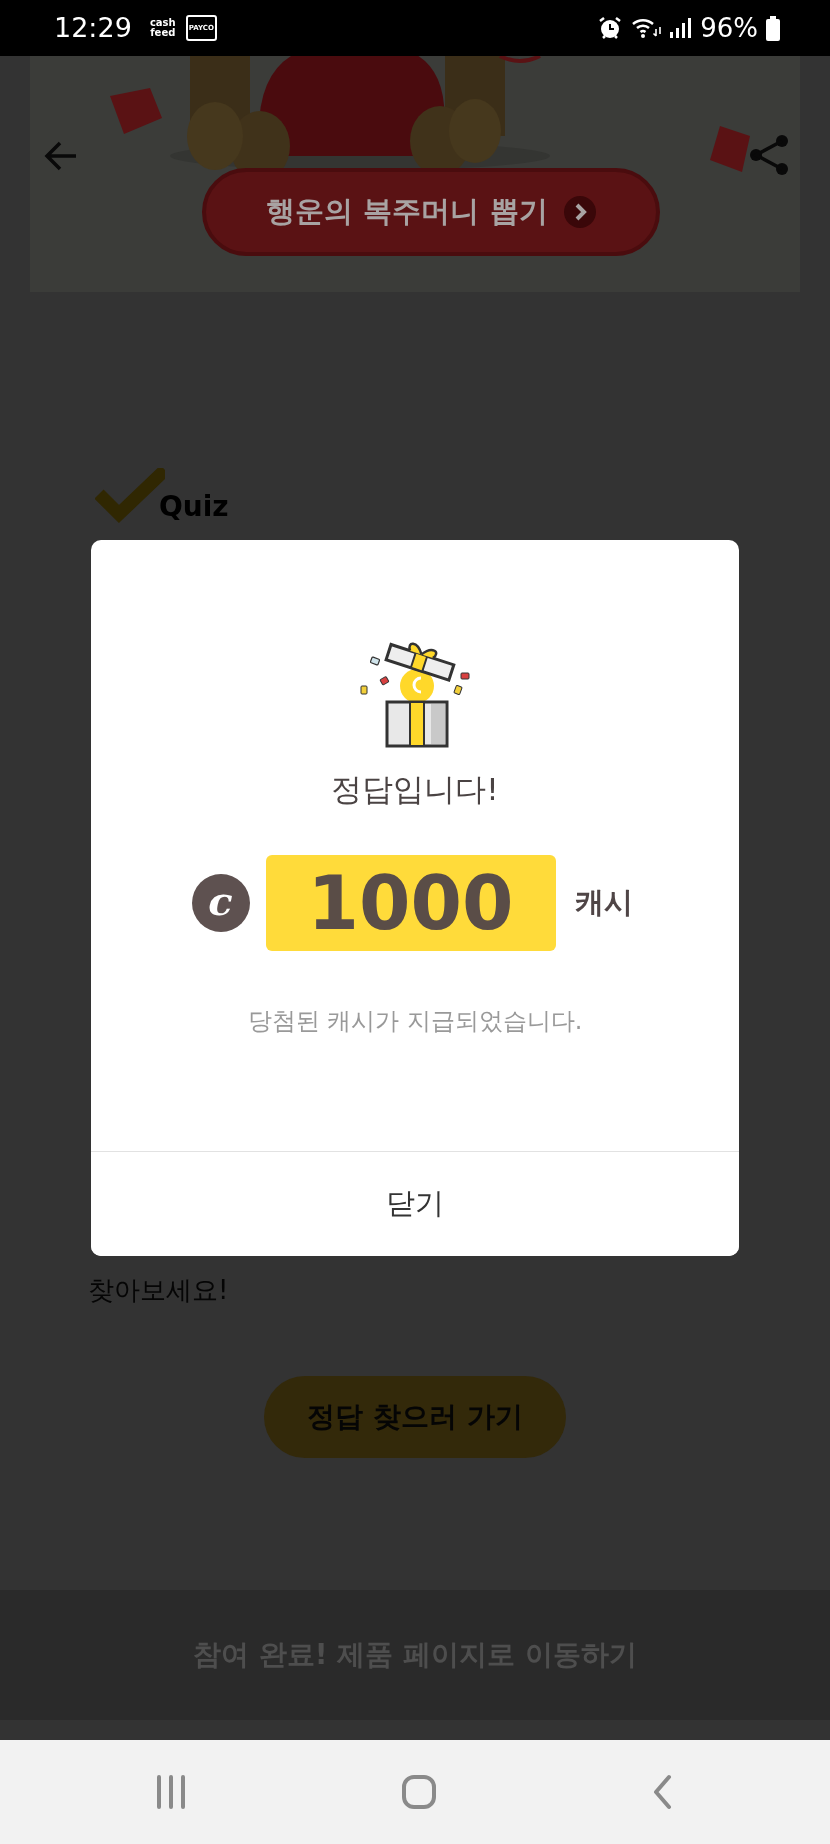 This screenshot has width=830, height=1844. Describe the element at coordinates (220, 902) in the screenshot. I see `coin-icon: c` at that location.